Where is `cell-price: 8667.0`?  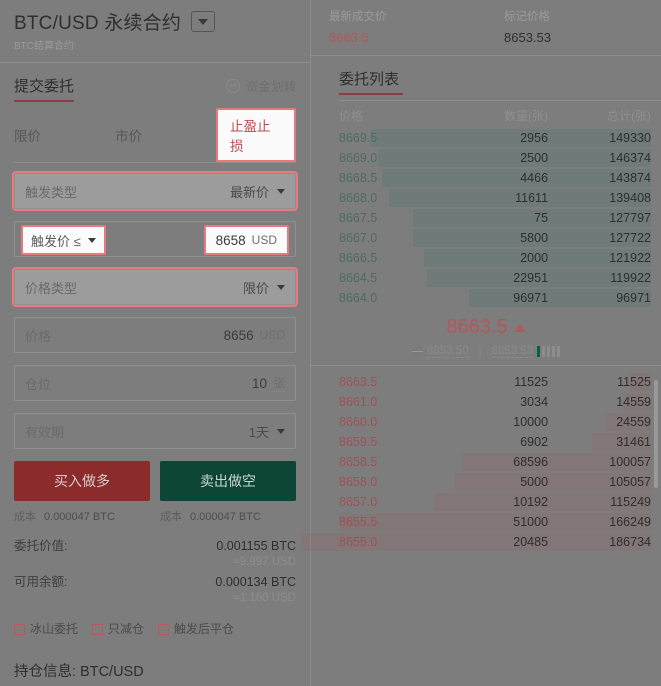 cell-price: 8667.0 is located at coordinates (358, 238).